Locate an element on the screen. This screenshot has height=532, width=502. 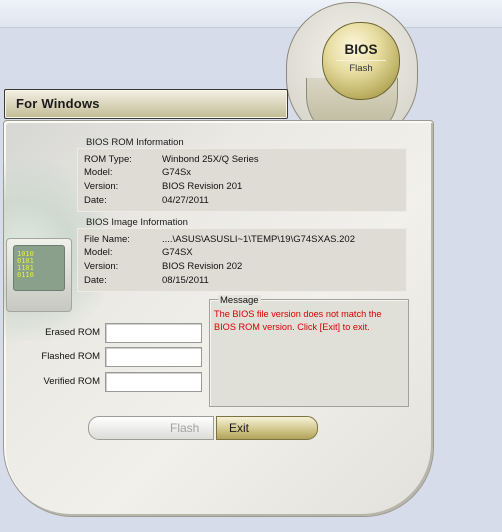
rom-type-label: ROM Type: is located at coordinates (108, 159).